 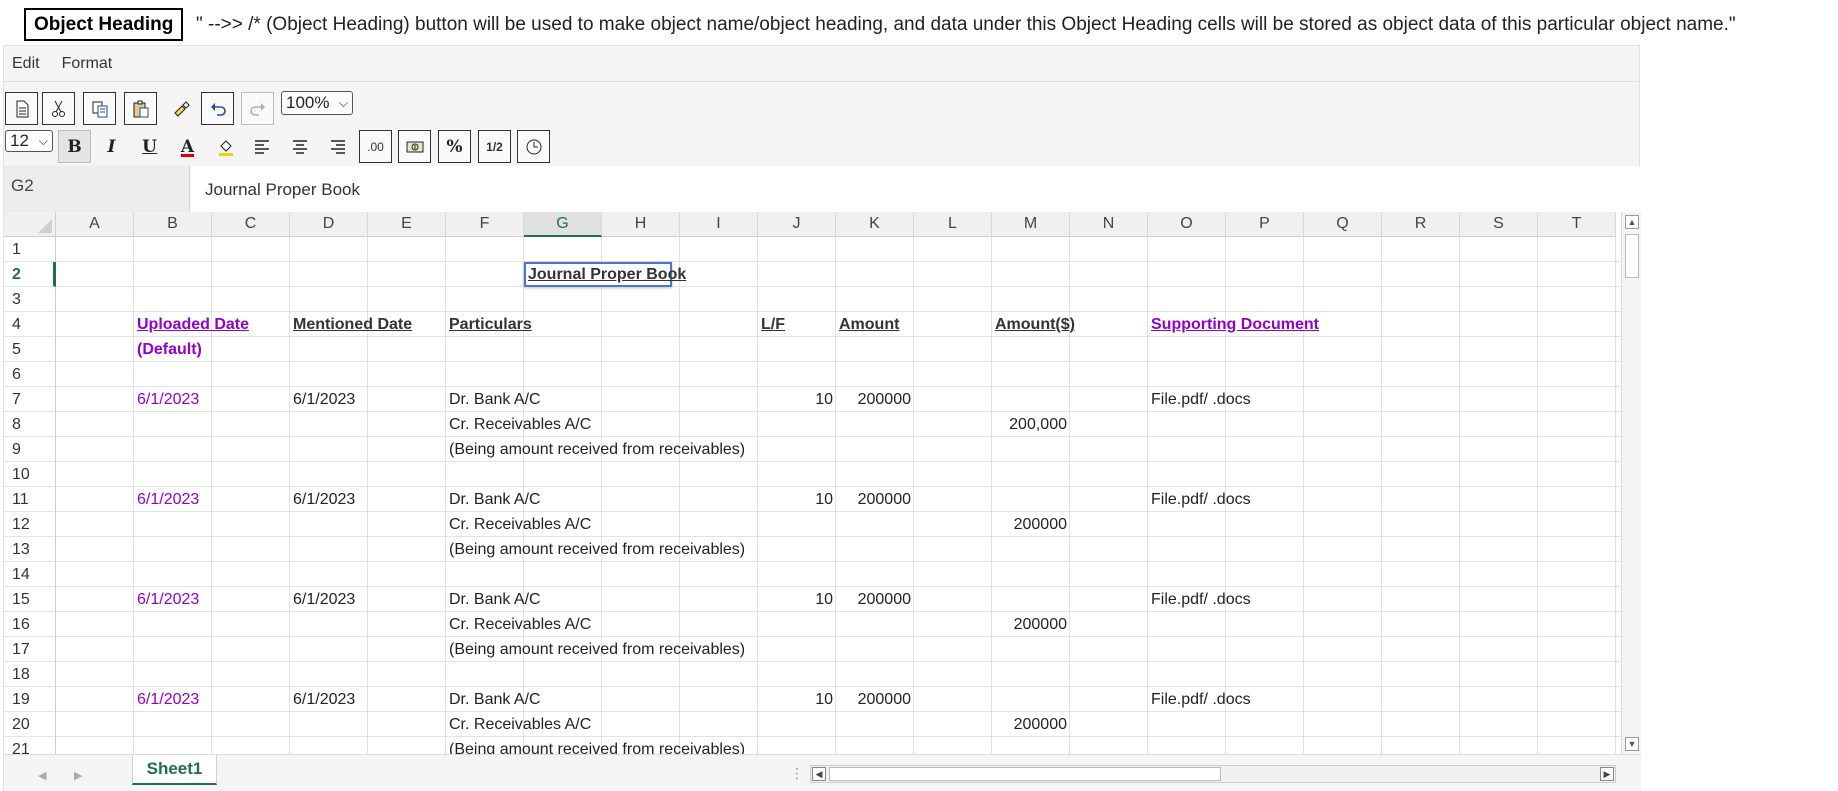 What do you see at coordinates (1025, 774) in the screenshot?
I see `horizontal-scroll-thumb` at bounding box center [1025, 774].